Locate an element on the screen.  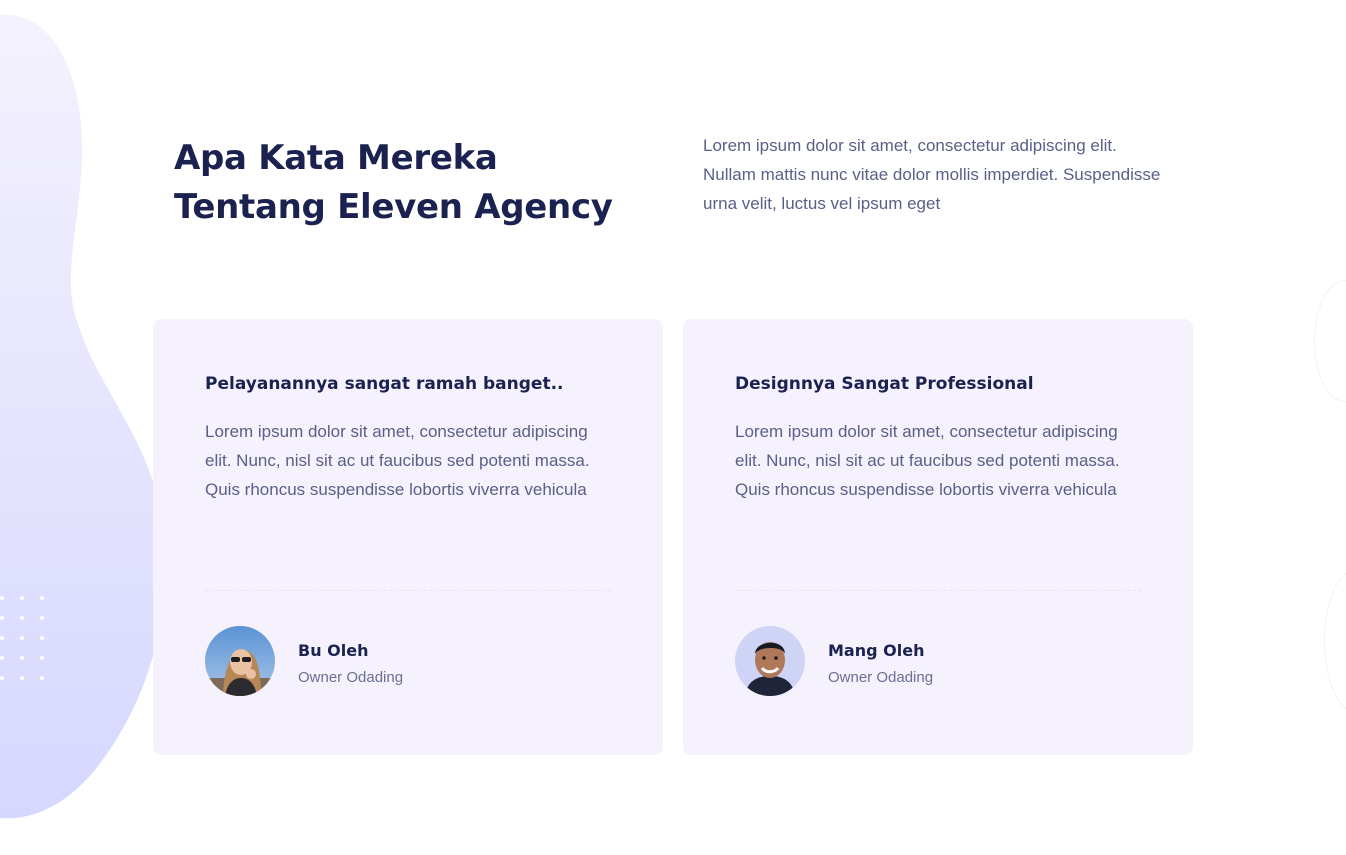
author-name: Mang Oleh is located at coordinates (876, 650).